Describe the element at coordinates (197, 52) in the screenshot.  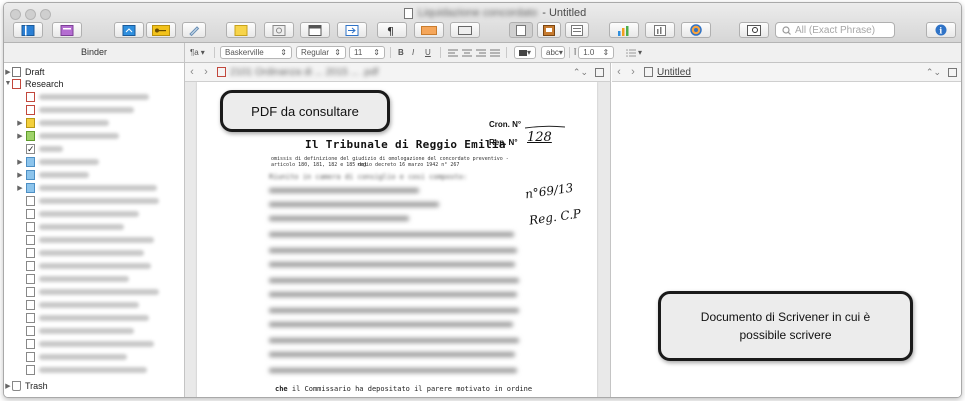
I see `paragraph-style-menu: ¶a ▾` at that location.